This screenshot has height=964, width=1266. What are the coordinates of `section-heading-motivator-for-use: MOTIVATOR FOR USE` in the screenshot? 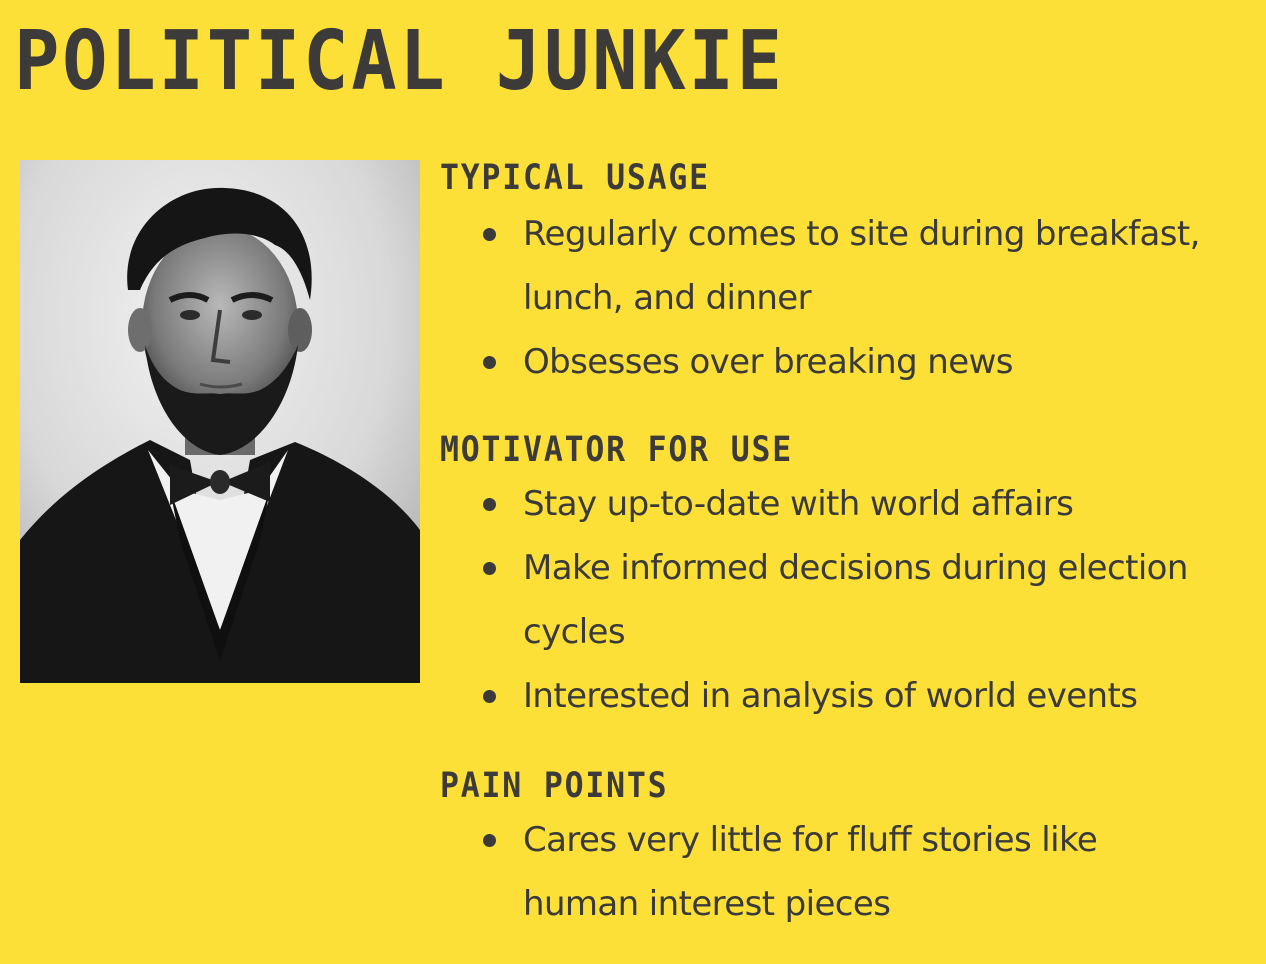 It's located at (617, 450).